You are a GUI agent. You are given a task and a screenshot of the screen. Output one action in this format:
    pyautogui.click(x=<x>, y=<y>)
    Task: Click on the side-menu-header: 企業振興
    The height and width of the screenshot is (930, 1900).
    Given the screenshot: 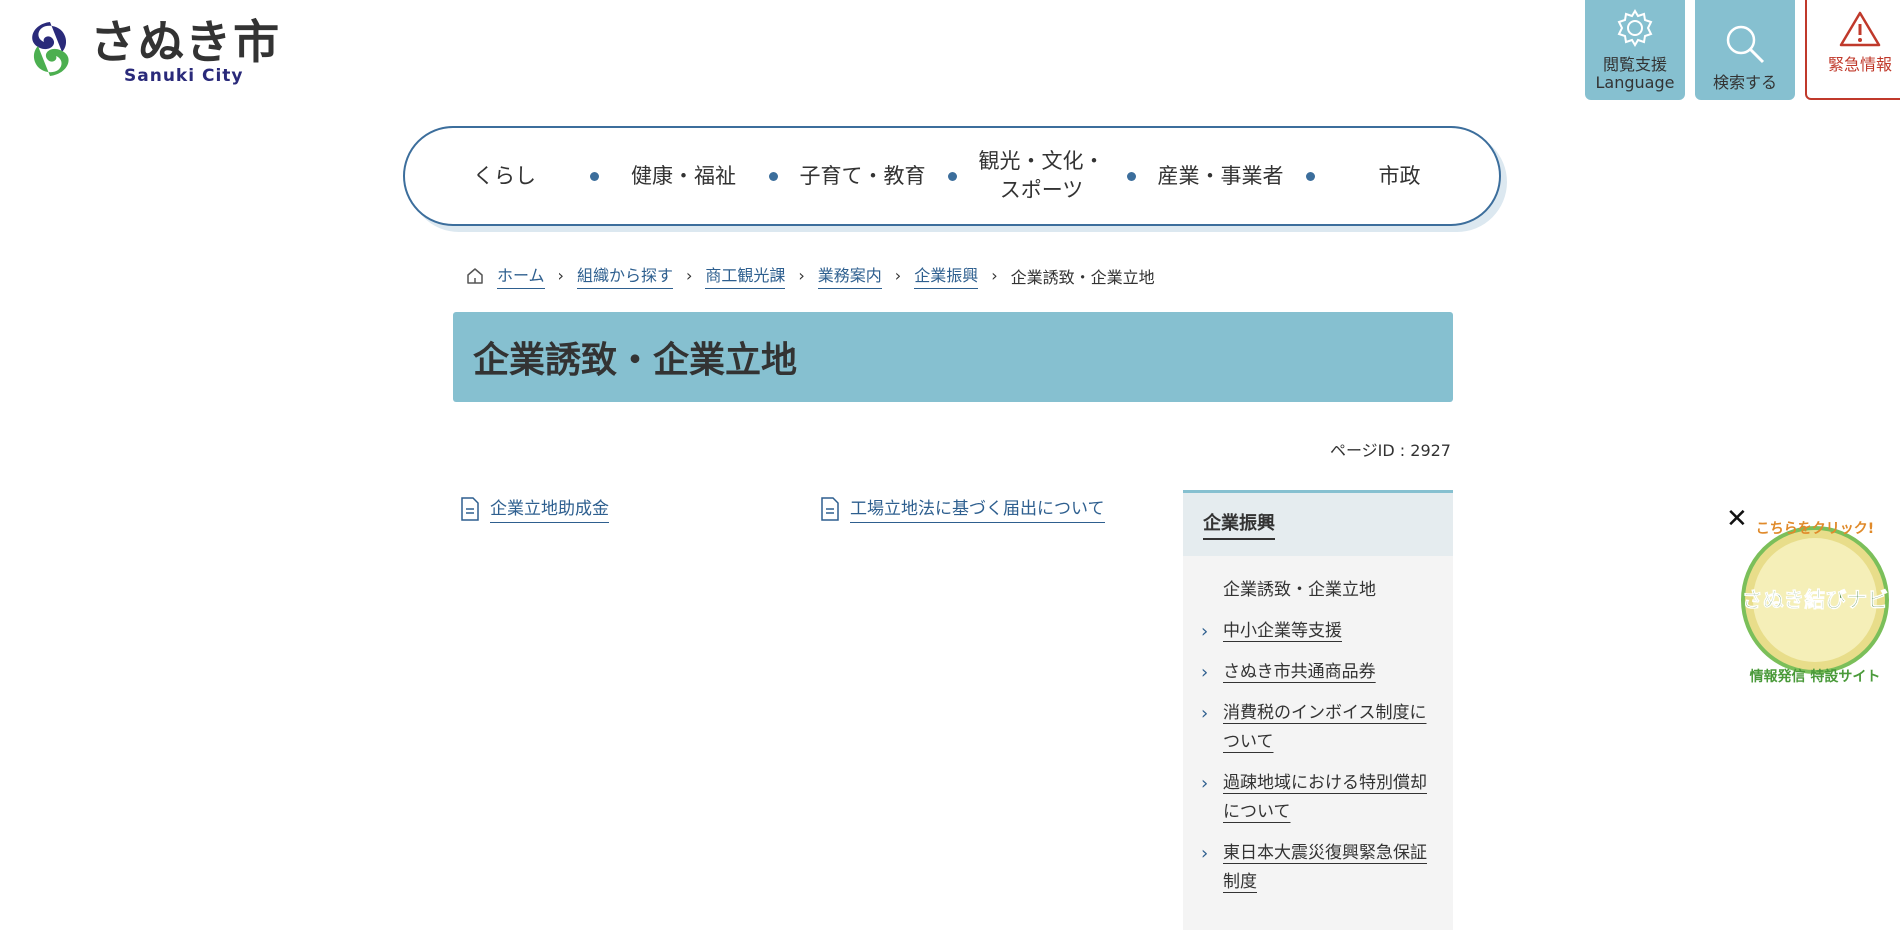 What is the action you would take?
    pyautogui.click(x=1318, y=524)
    